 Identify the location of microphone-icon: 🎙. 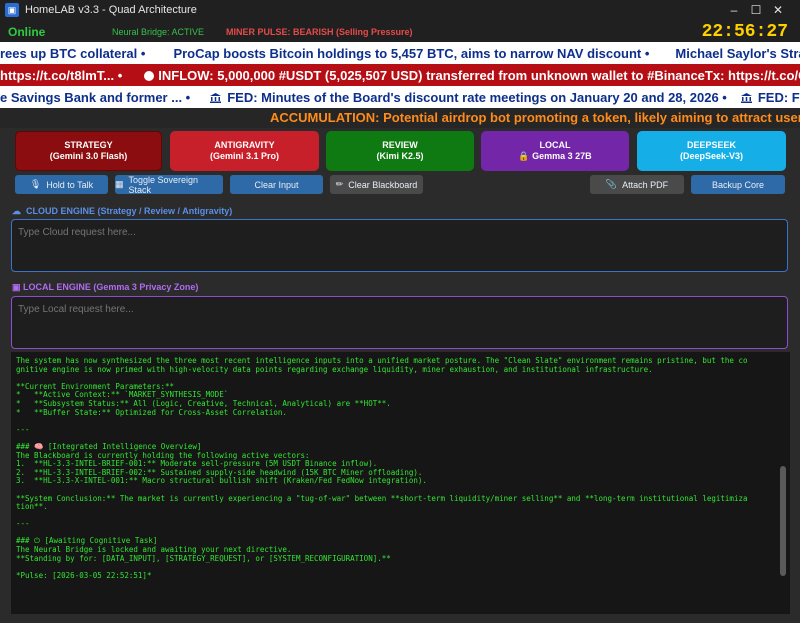
(35, 184).